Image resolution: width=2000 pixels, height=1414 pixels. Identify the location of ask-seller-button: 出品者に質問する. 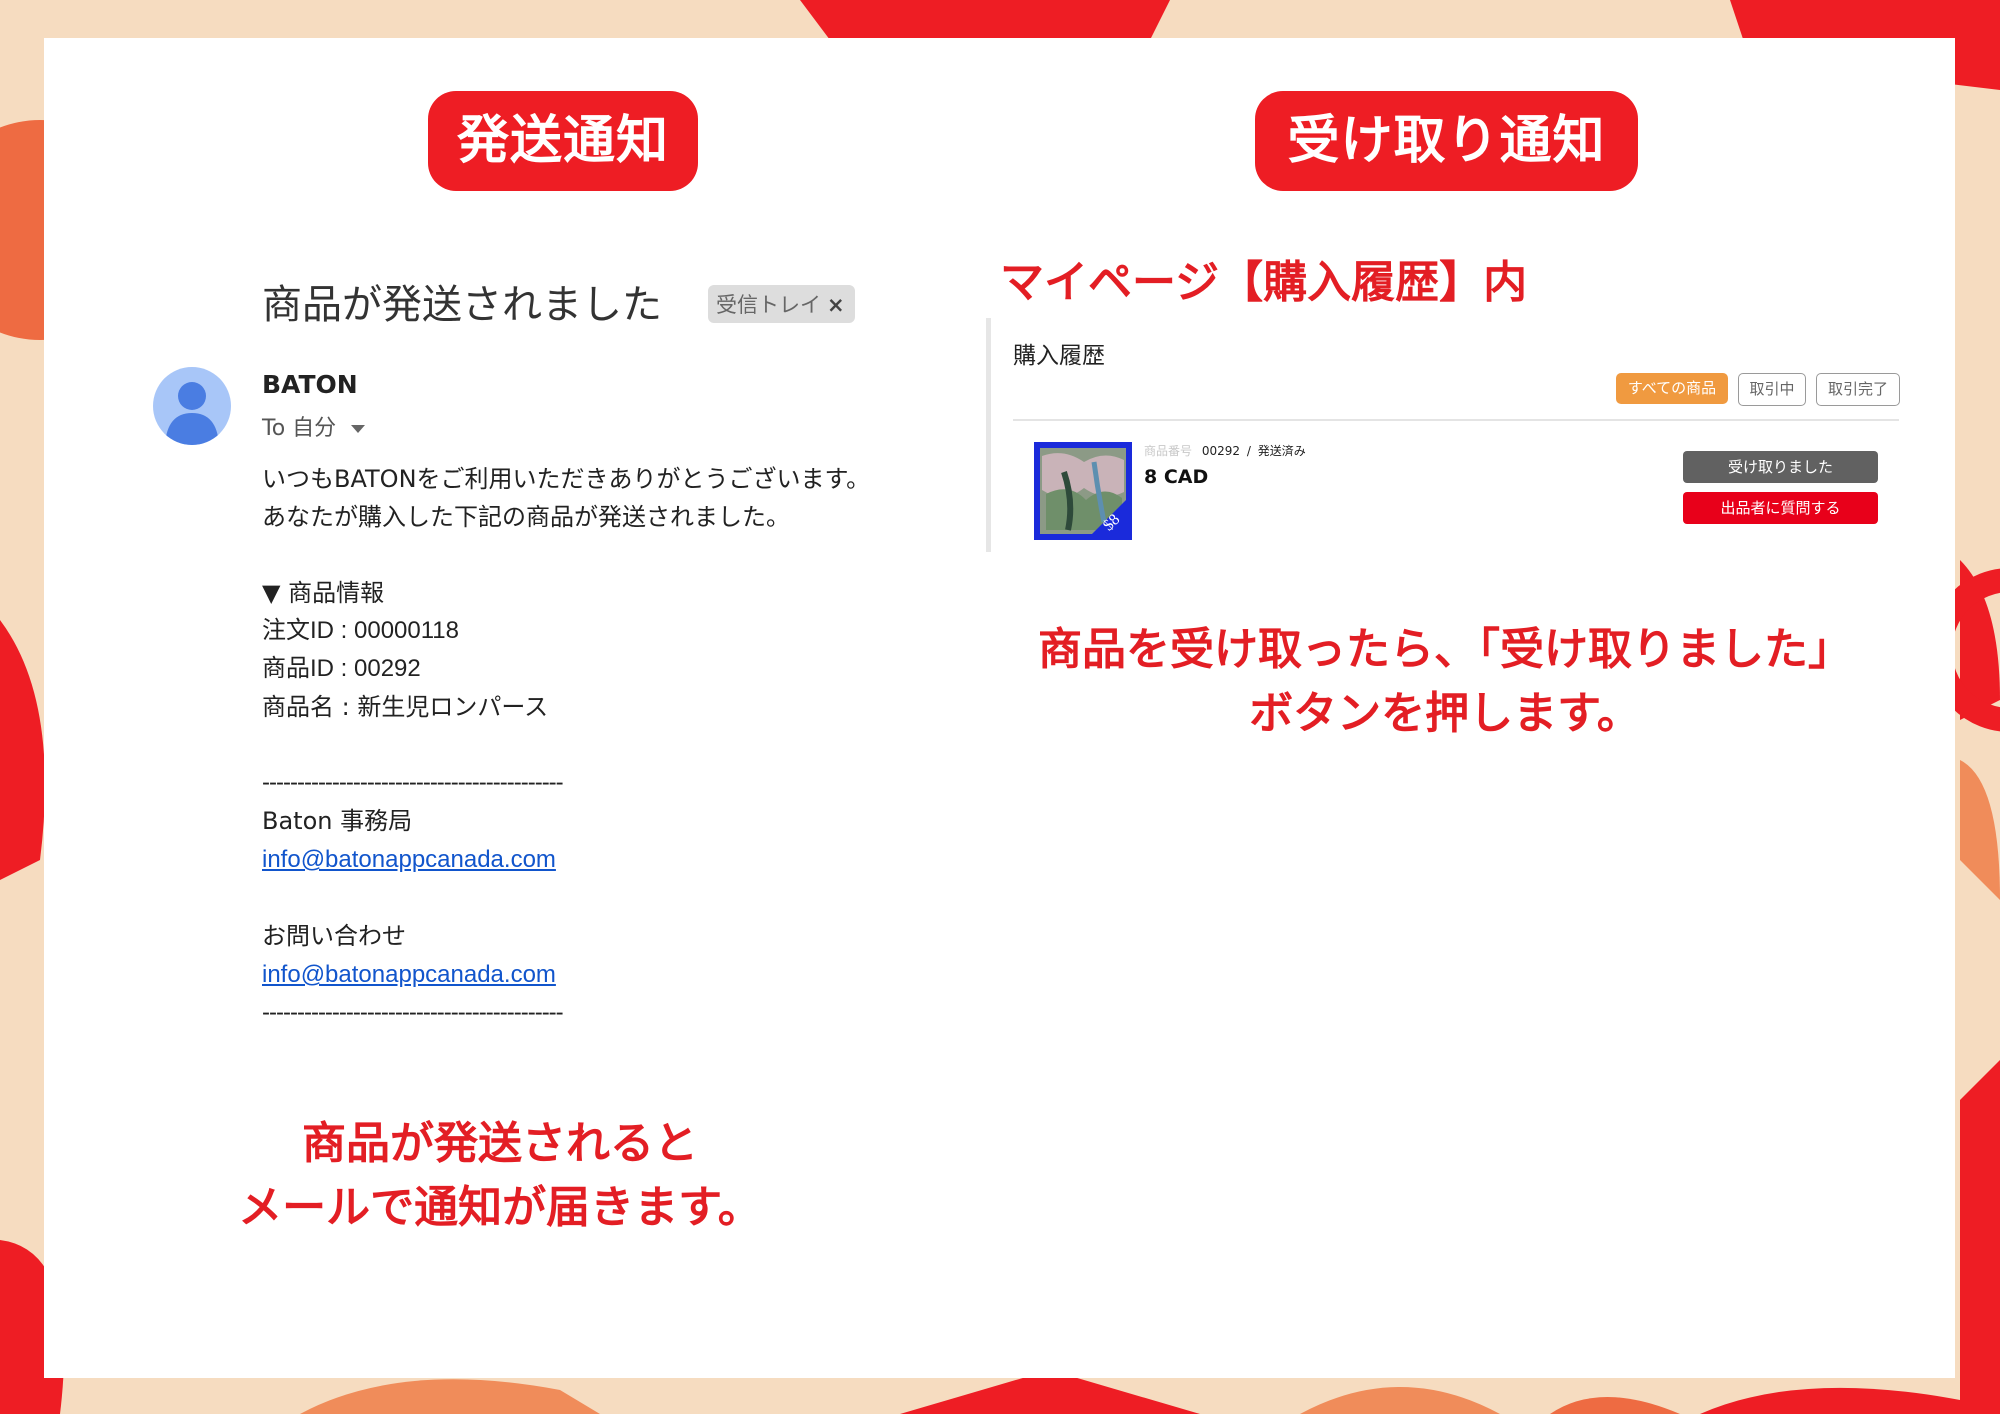
(1780, 508).